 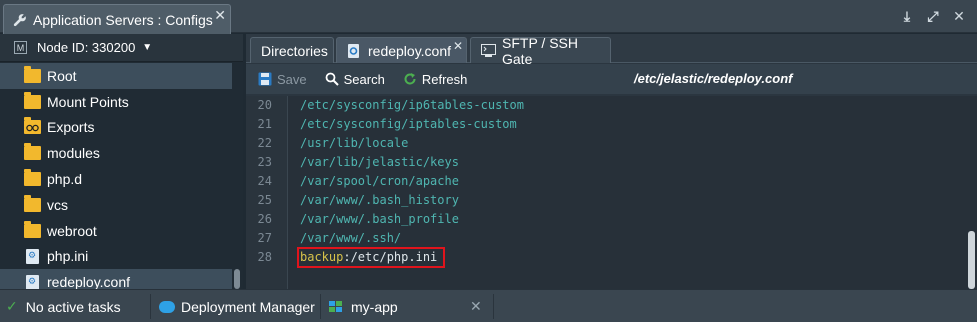 What do you see at coordinates (971, 260) in the screenshot?
I see `editor-scrollbar-thumb` at bounding box center [971, 260].